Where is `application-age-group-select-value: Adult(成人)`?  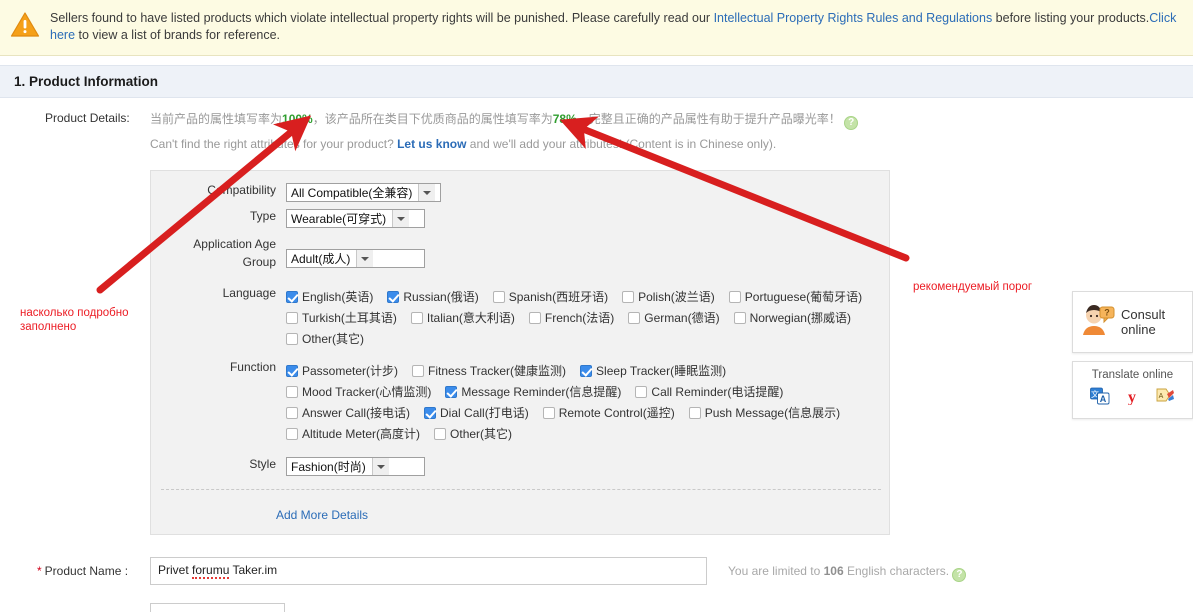
application-age-group-select-value: Adult(成人) is located at coordinates (321, 259).